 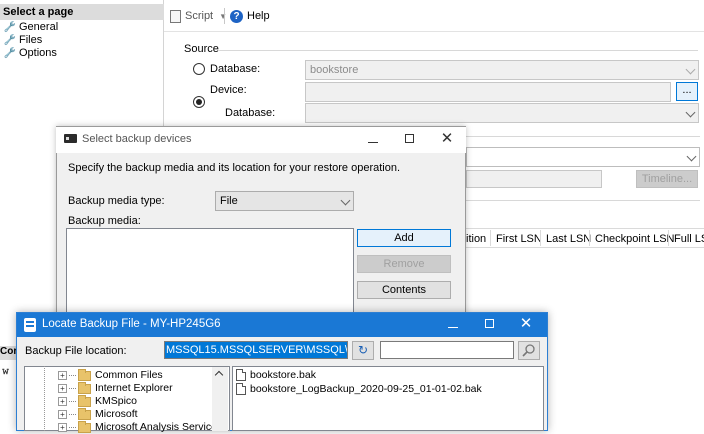 I want to click on file-item: bookstore.bak, so click(x=276, y=375).